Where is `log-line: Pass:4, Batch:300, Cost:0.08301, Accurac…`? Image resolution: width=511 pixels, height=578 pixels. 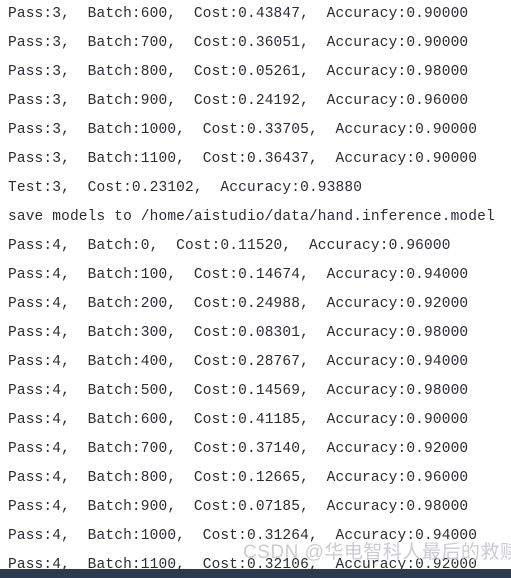 log-line: Pass:4, Batch:300, Cost:0.08301, Accurac… is located at coordinates (238, 333).